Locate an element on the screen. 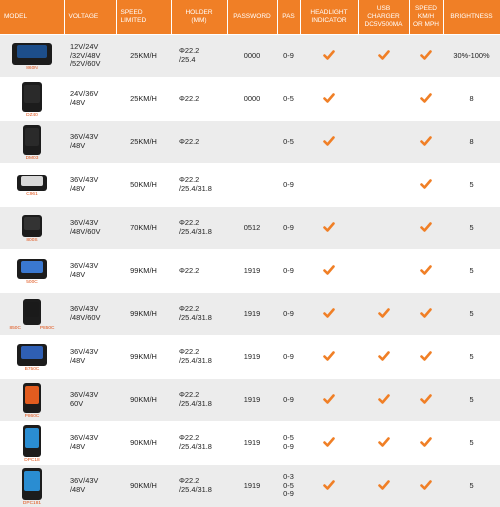 The width and height of the screenshot is (500, 507). model-cell: 800S is located at coordinates (32, 228).